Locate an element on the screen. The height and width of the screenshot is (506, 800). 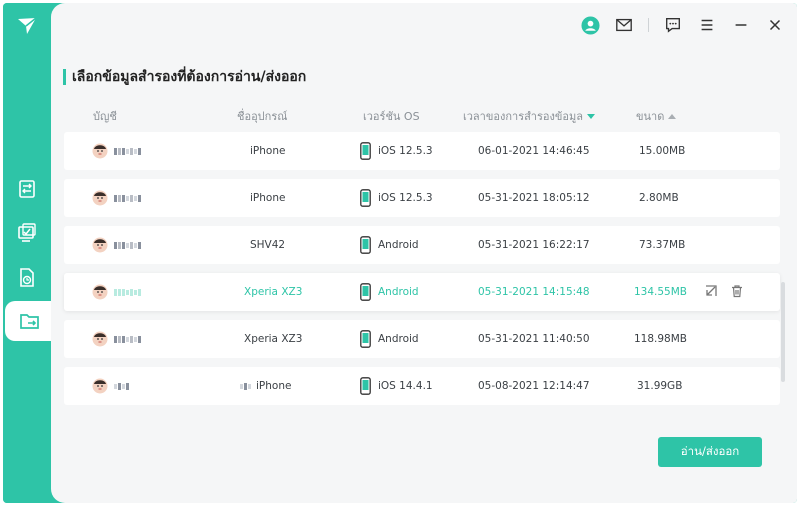
column-header-device: ชื่ออุปกรณ์ is located at coordinates (262, 116).